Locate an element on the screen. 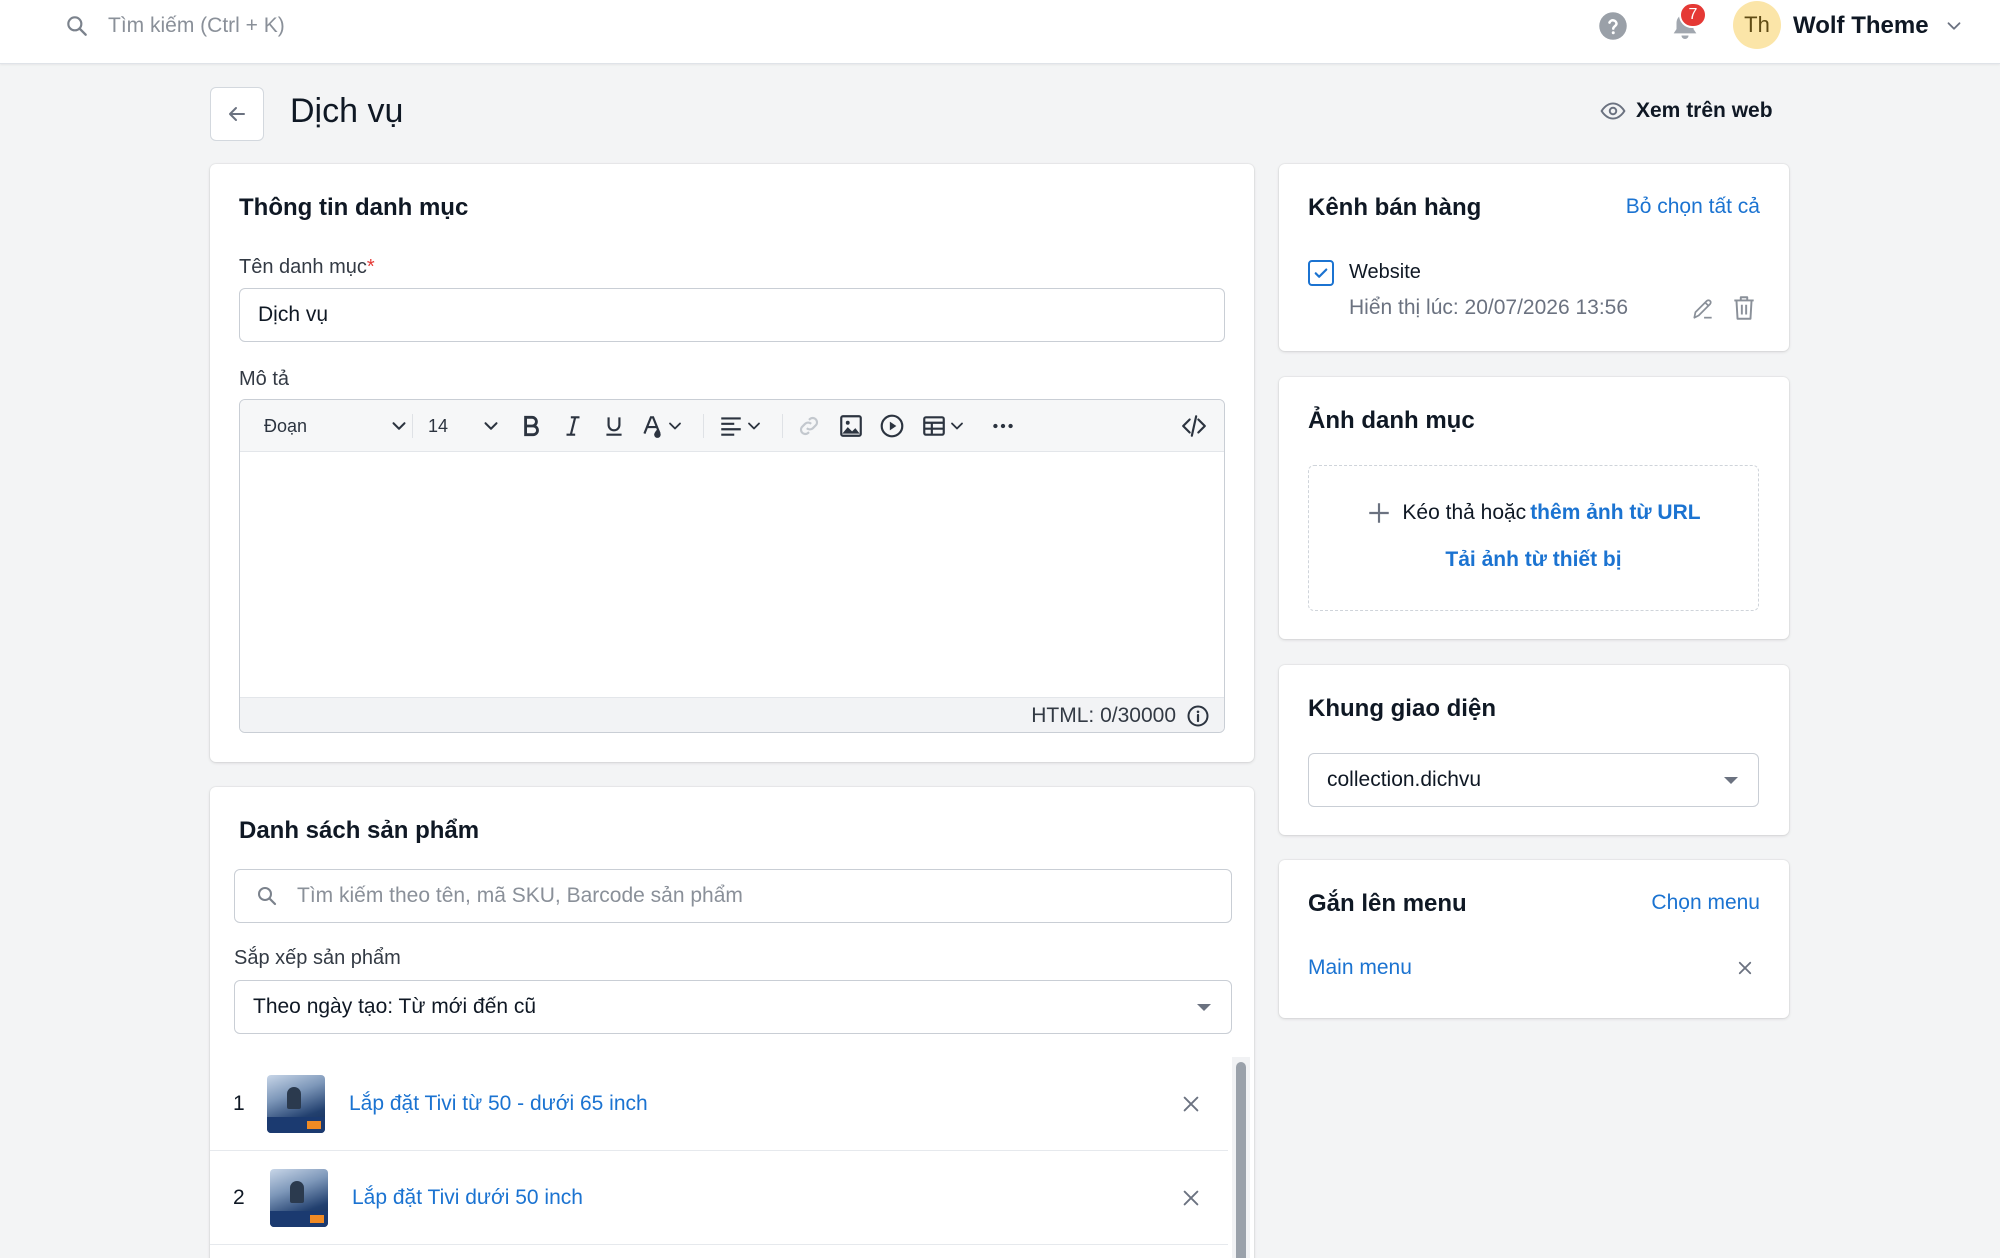 Image resolution: width=2000 pixels, height=1258 pixels. source-code-button is located at coordinates (1194, 426).